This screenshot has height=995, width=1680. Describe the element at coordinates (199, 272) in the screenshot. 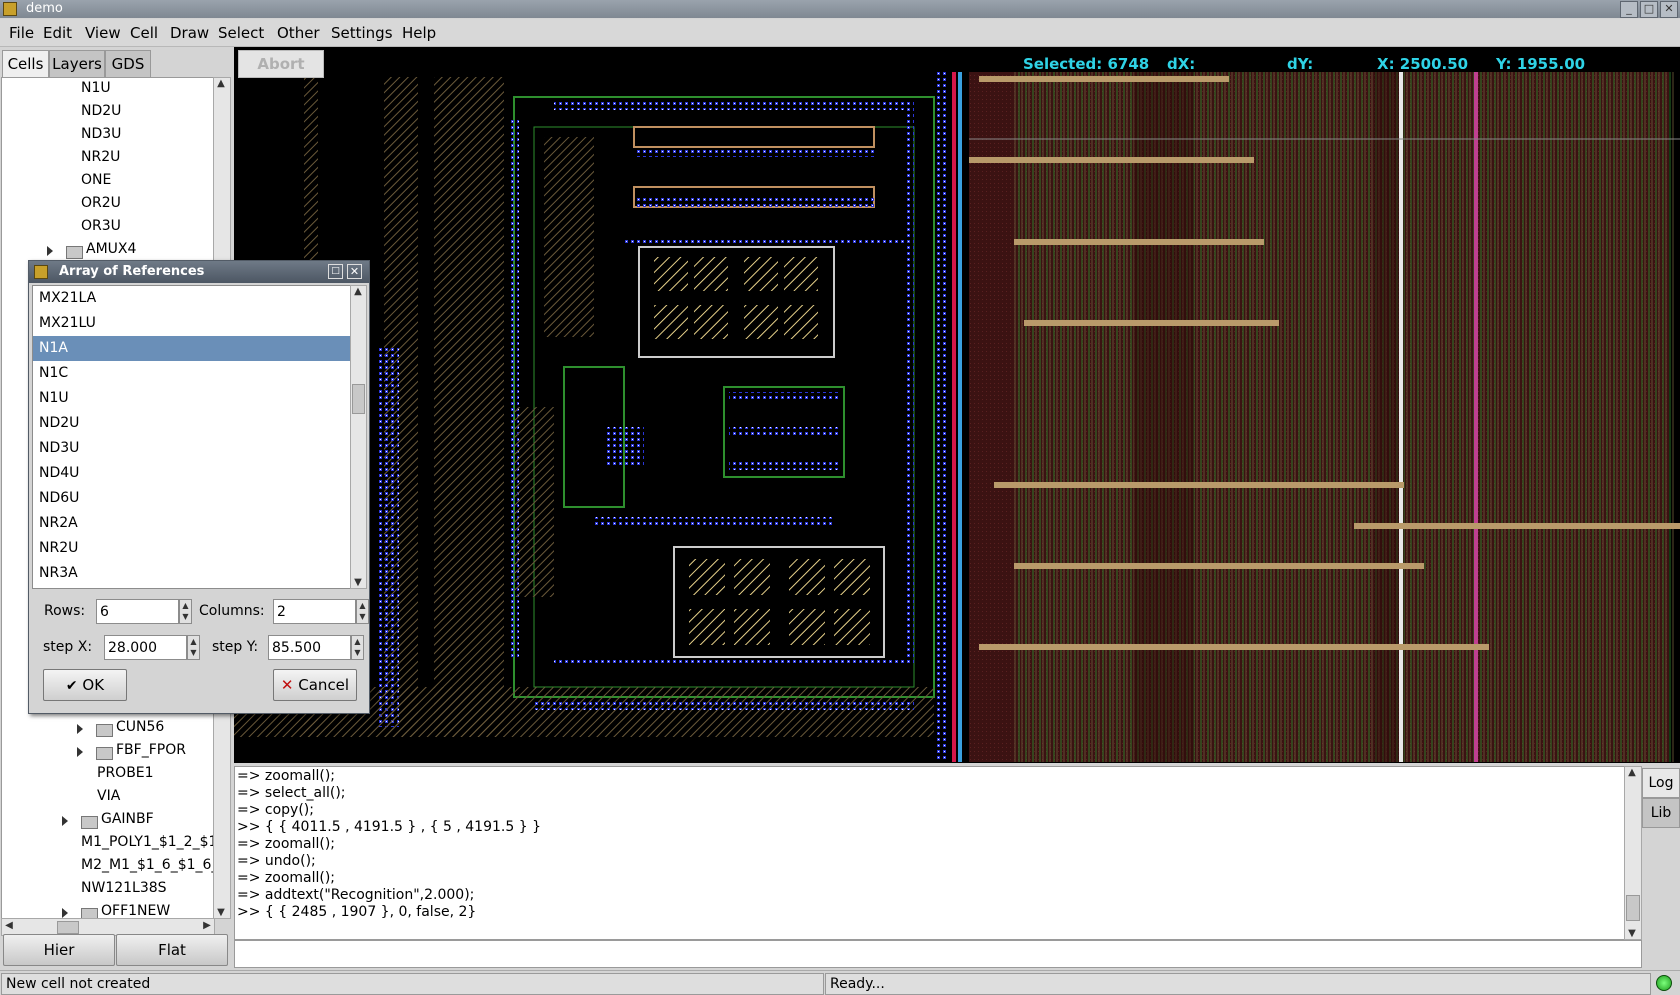

I see `dialog-titlebar: Array of References □ ✕` at that location.